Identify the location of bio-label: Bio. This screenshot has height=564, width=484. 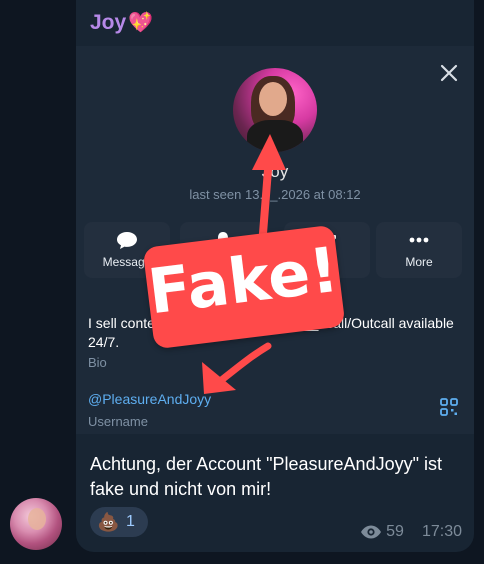
(97, 362).